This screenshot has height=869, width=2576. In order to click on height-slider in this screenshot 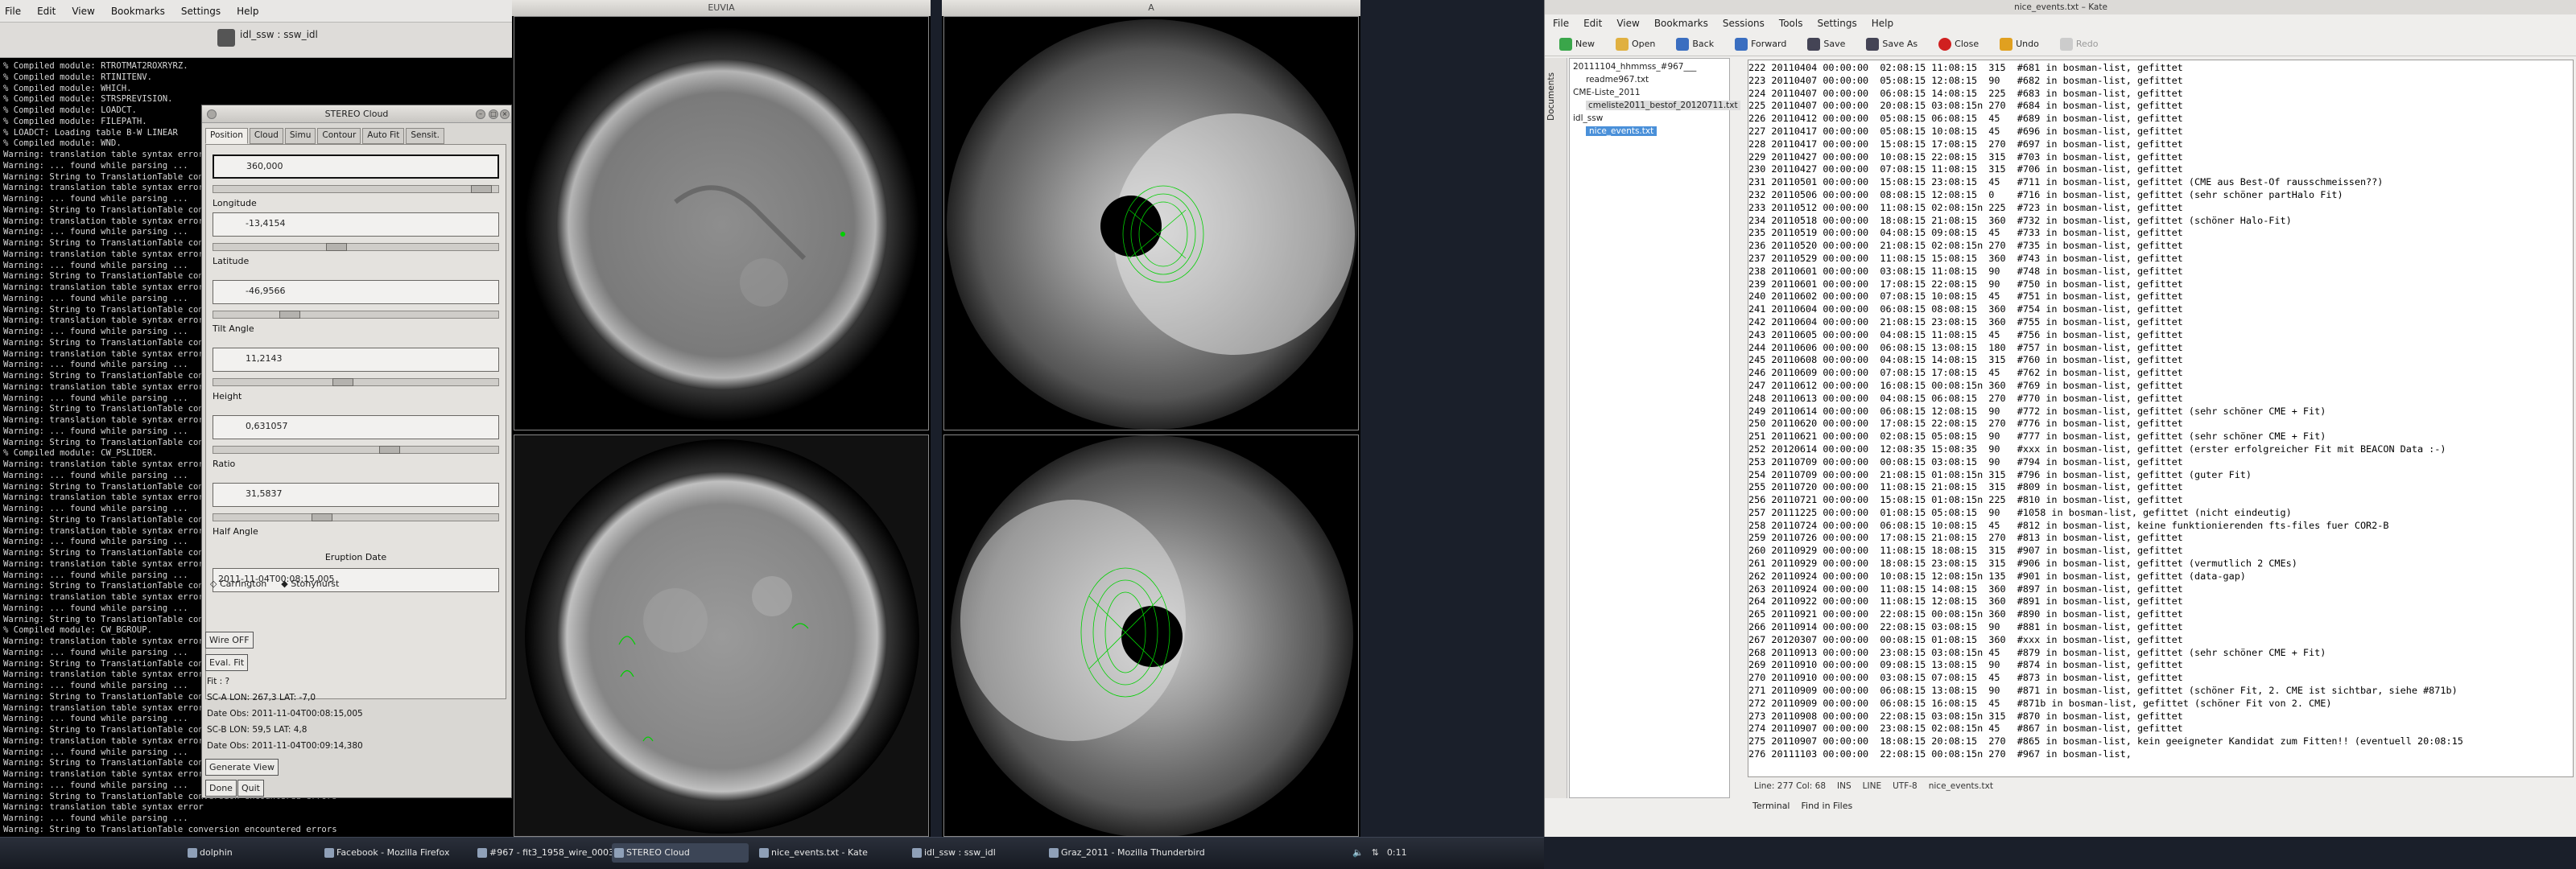, I will do `click(356, 450)`.